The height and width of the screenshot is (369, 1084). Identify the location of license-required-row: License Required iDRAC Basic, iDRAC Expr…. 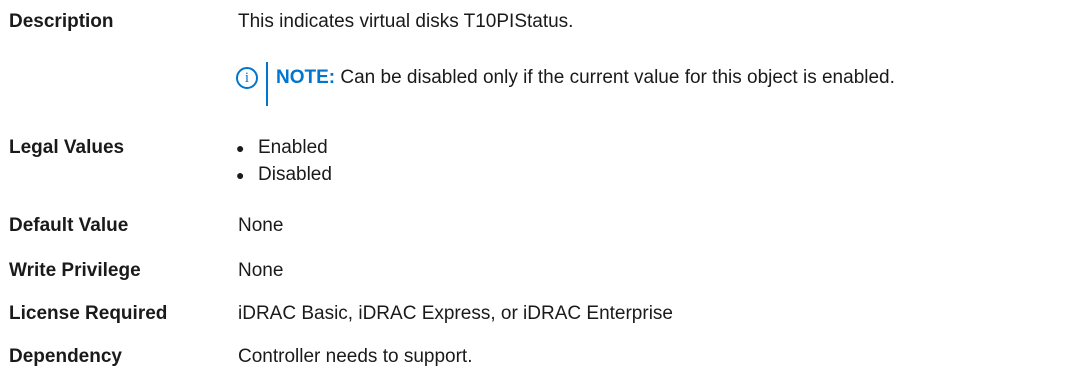
(546, 314).